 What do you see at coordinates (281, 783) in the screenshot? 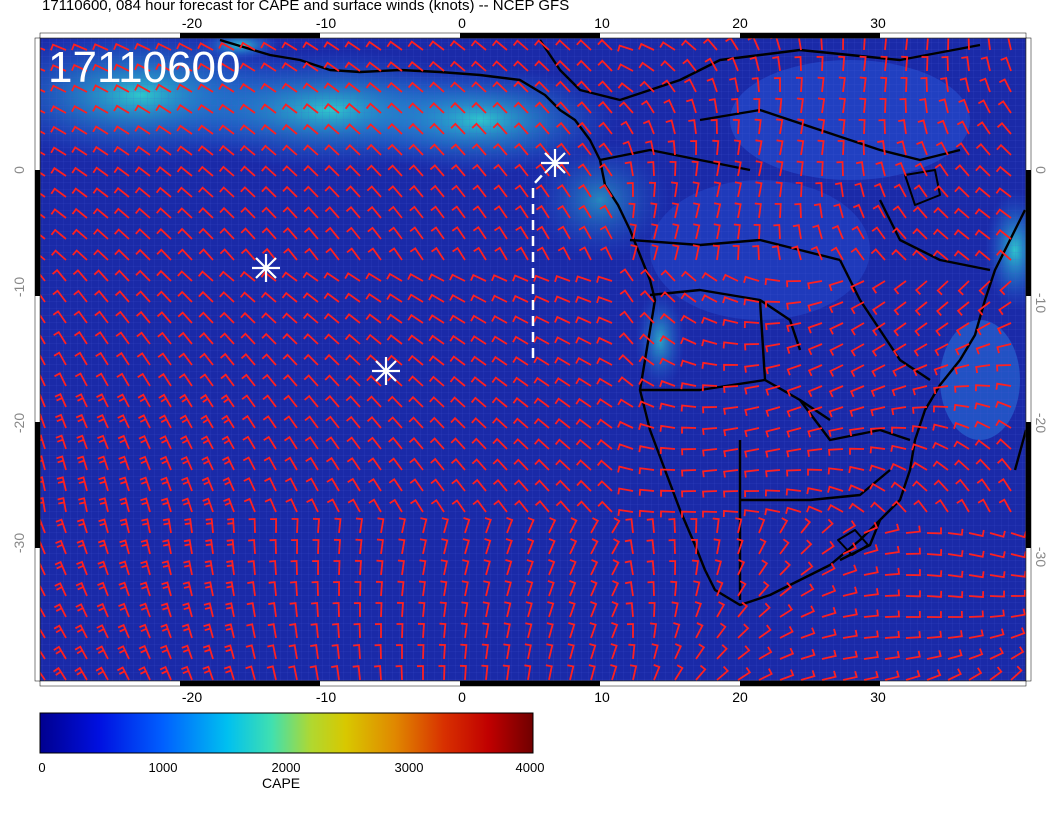
I see `colorbar-label: CAPE` at bounding box center [281, 783].